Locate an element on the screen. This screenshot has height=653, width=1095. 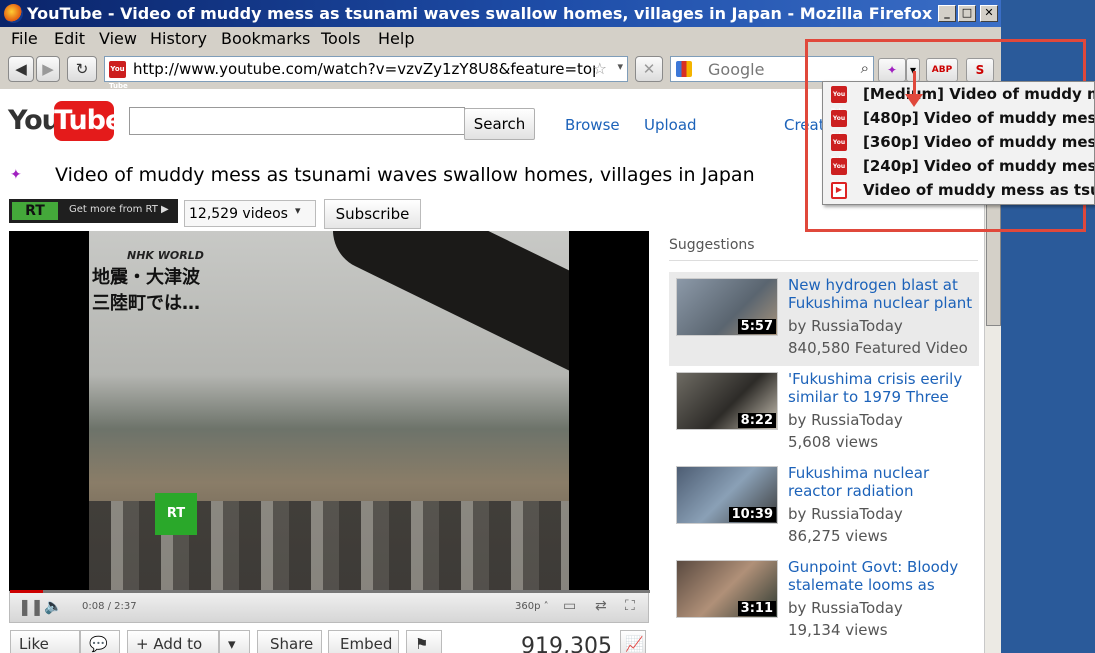
menu-view: View is located at coordinates (118, 38).